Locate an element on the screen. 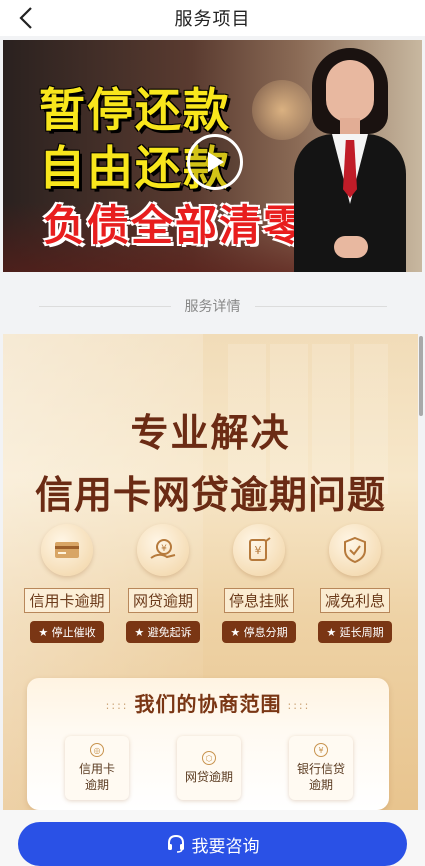 This screenshot has width=425, height=866. section-label: 服务详情 is located at coordinates (212, 307).